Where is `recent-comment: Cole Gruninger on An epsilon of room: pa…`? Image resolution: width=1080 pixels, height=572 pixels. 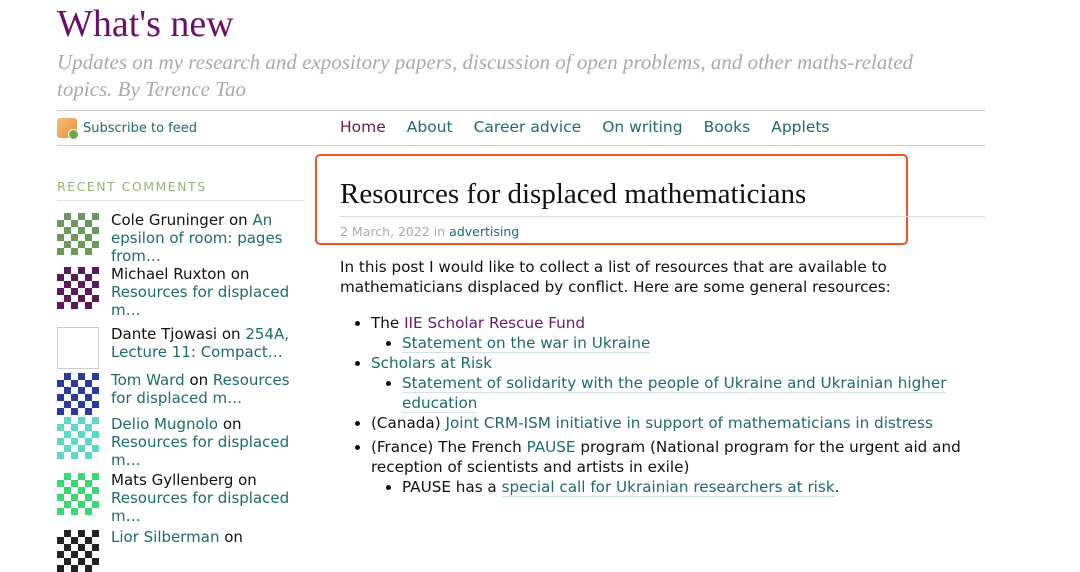
recent-comment: Cole Gruninger on An epsilon of room: pa… is located at coordinates (182, 238).